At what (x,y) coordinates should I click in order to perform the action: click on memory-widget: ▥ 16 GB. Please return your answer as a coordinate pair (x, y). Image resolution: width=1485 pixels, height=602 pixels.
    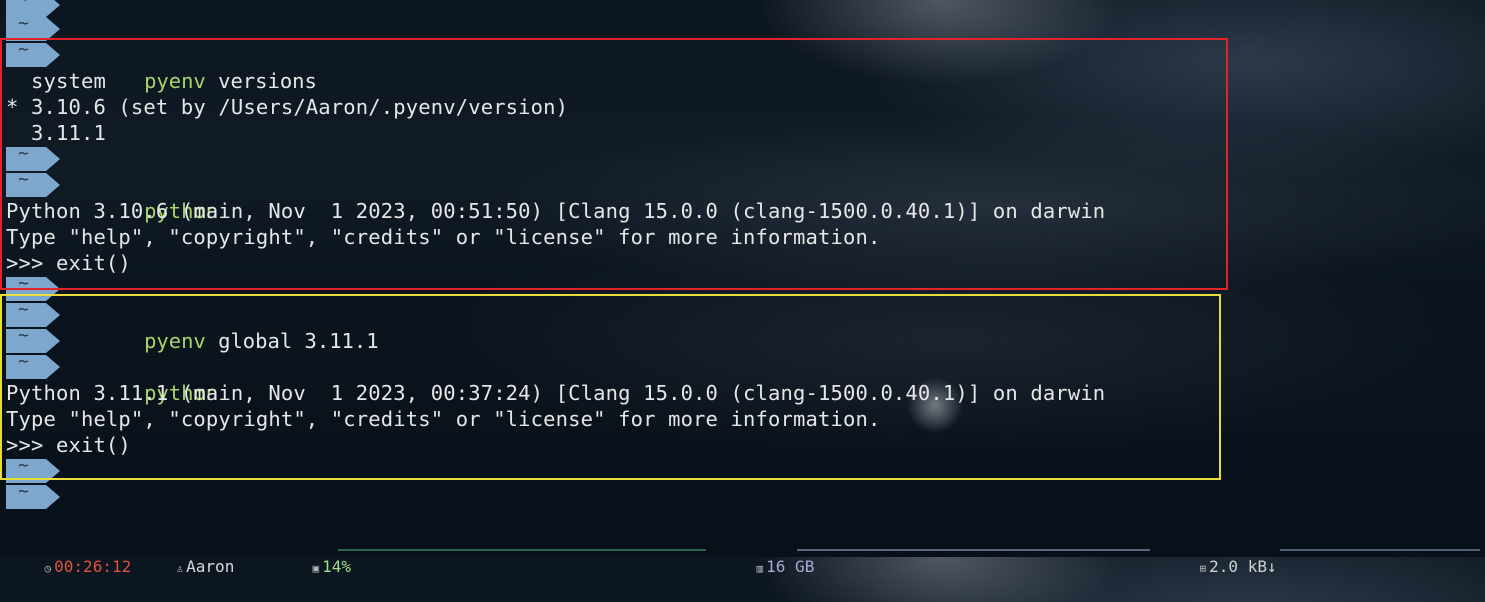
    Looking at the image, I should click on (766, 555).